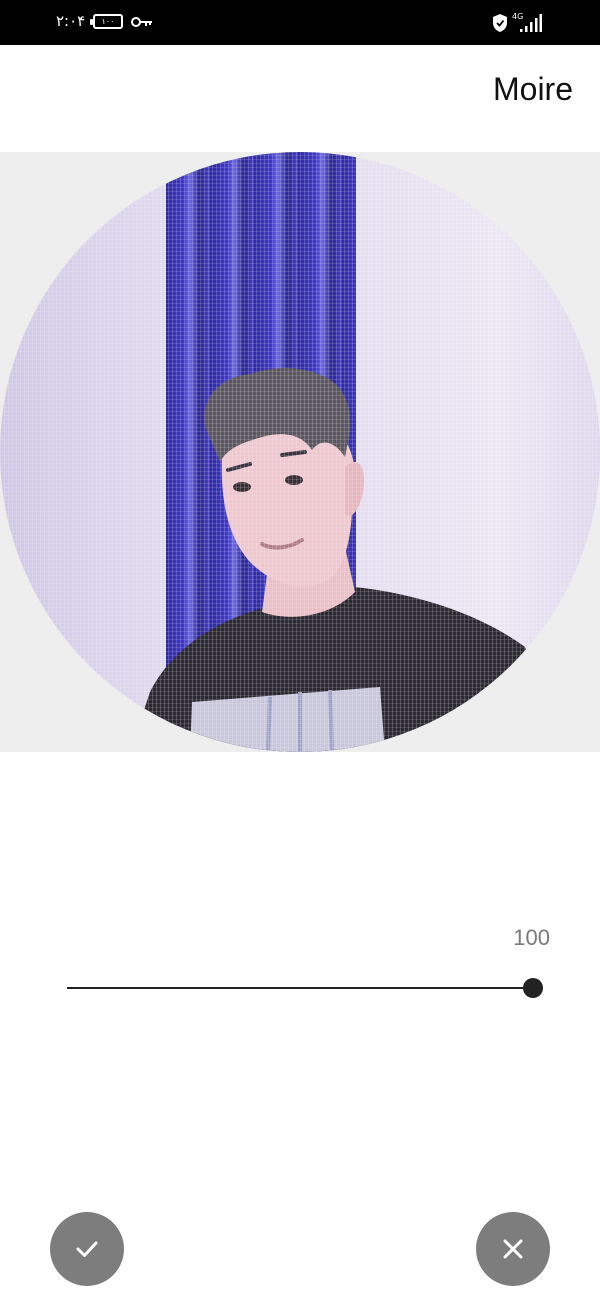  I want to click on key-icon, so click(141, 22).